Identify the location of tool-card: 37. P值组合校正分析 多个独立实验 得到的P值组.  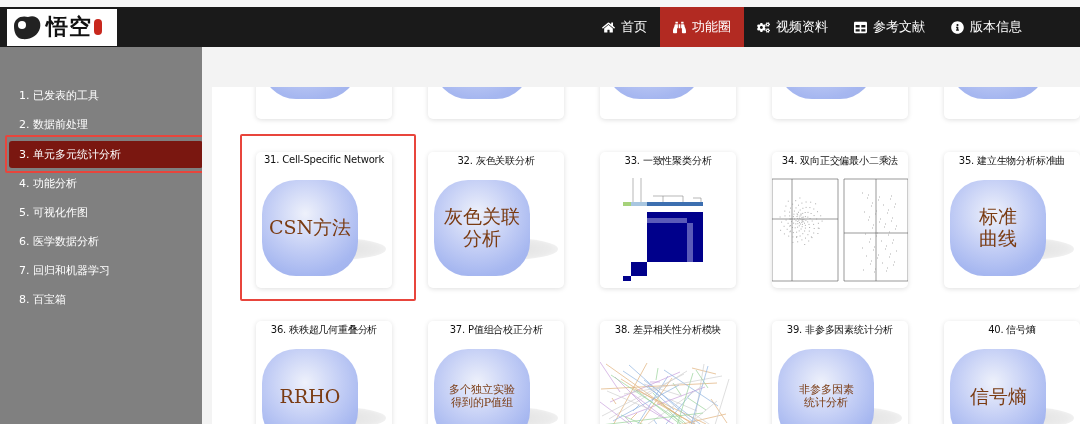
(496, 372).